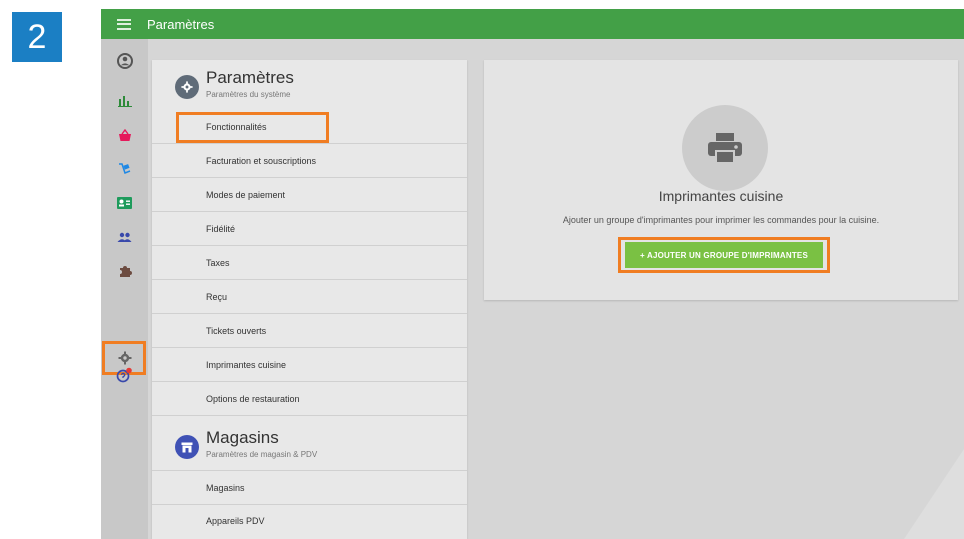  I want to click on basket-icon, so click(124, 135).